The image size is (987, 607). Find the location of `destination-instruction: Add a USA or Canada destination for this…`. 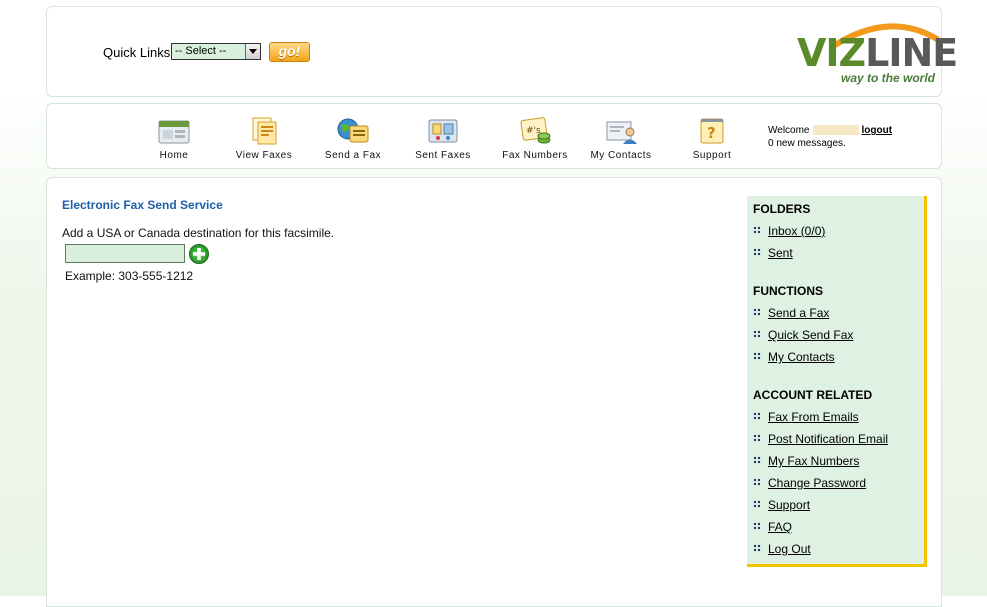

destination-instruction: Add a USA or Canada destination for this… is located at coordinates (198, 233).